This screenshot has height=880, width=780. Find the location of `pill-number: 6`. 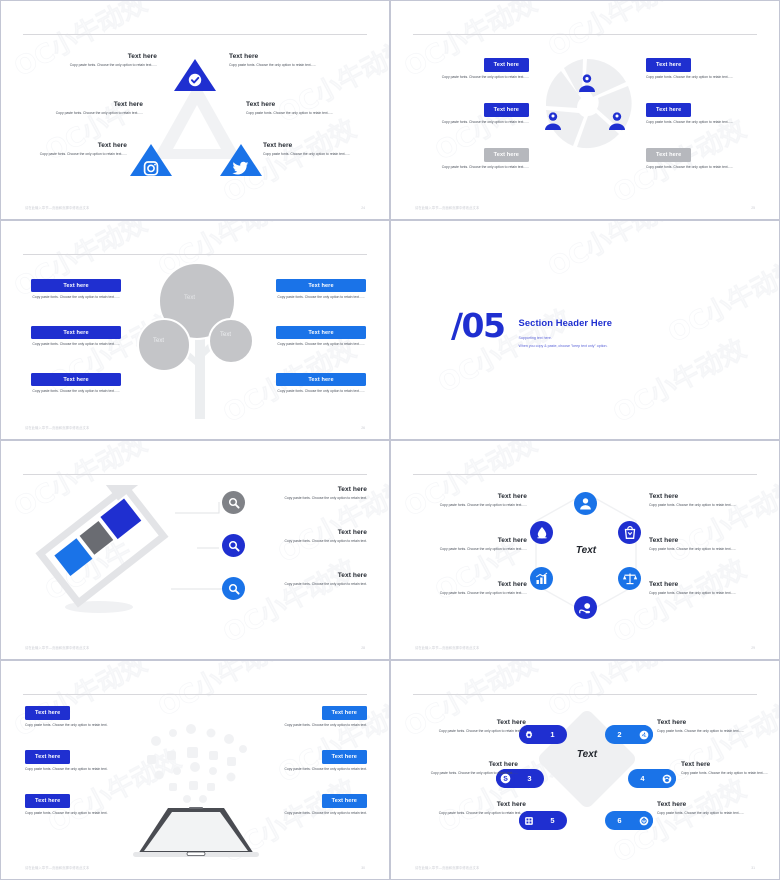

pill-number: 6 is located at coordinates (619, 820).